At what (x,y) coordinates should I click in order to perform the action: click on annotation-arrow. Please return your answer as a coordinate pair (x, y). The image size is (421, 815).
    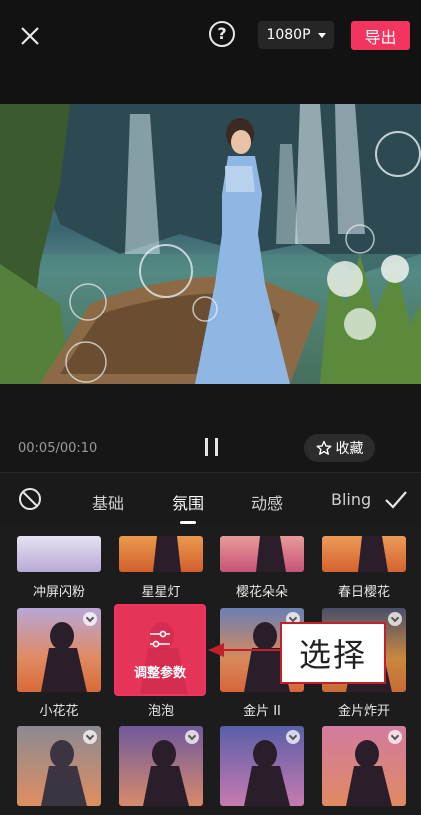
    Looking at the image, I should click on (244, 650).